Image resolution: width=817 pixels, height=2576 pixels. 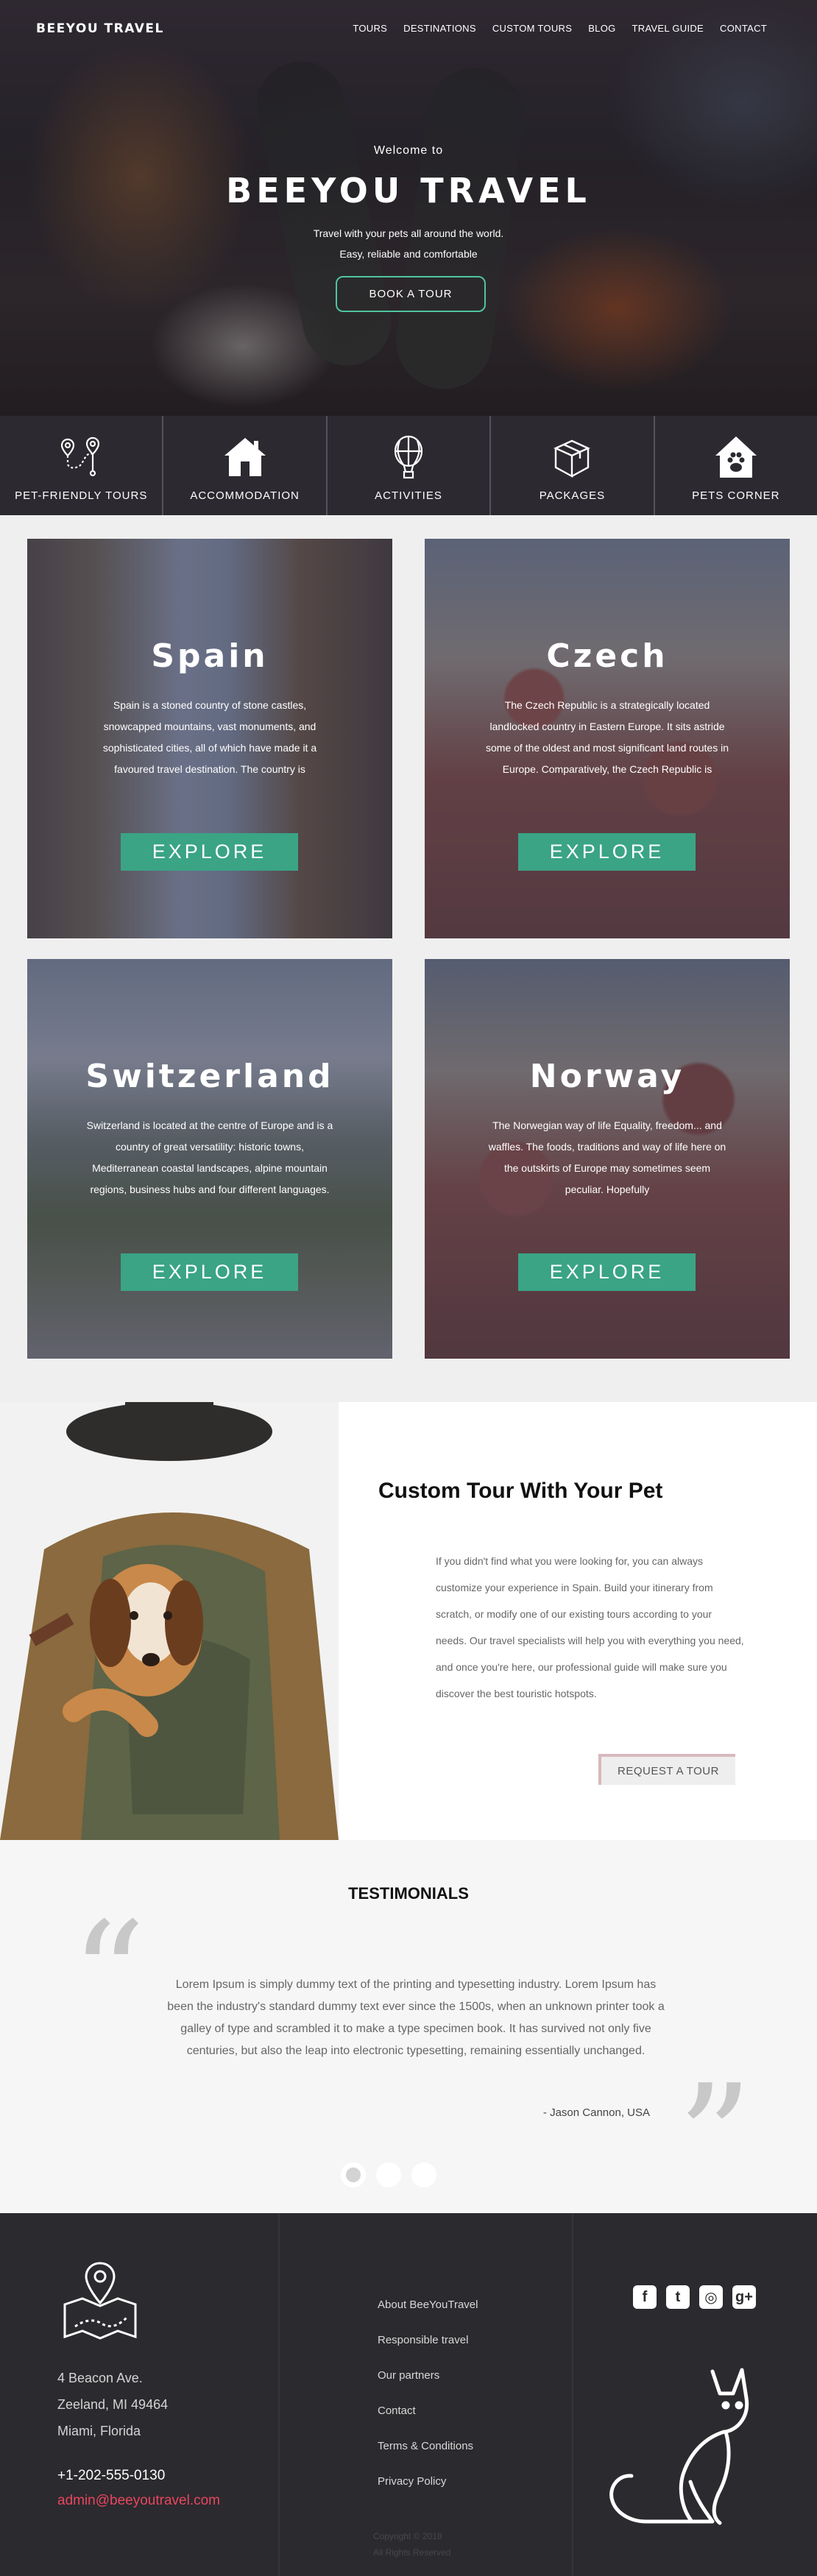 What do you see at coordinates (80, 457) in the screenshot?
I see `route-pin-icon` at bounding box center [80, 457].